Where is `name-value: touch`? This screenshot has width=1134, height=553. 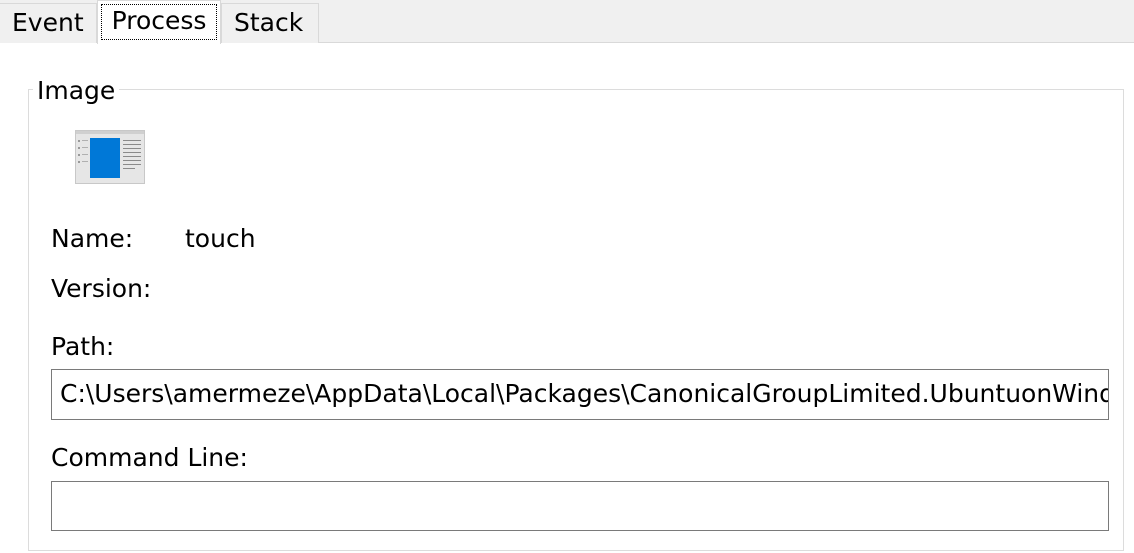 name-value: touch is located at coordinates (220, 238).